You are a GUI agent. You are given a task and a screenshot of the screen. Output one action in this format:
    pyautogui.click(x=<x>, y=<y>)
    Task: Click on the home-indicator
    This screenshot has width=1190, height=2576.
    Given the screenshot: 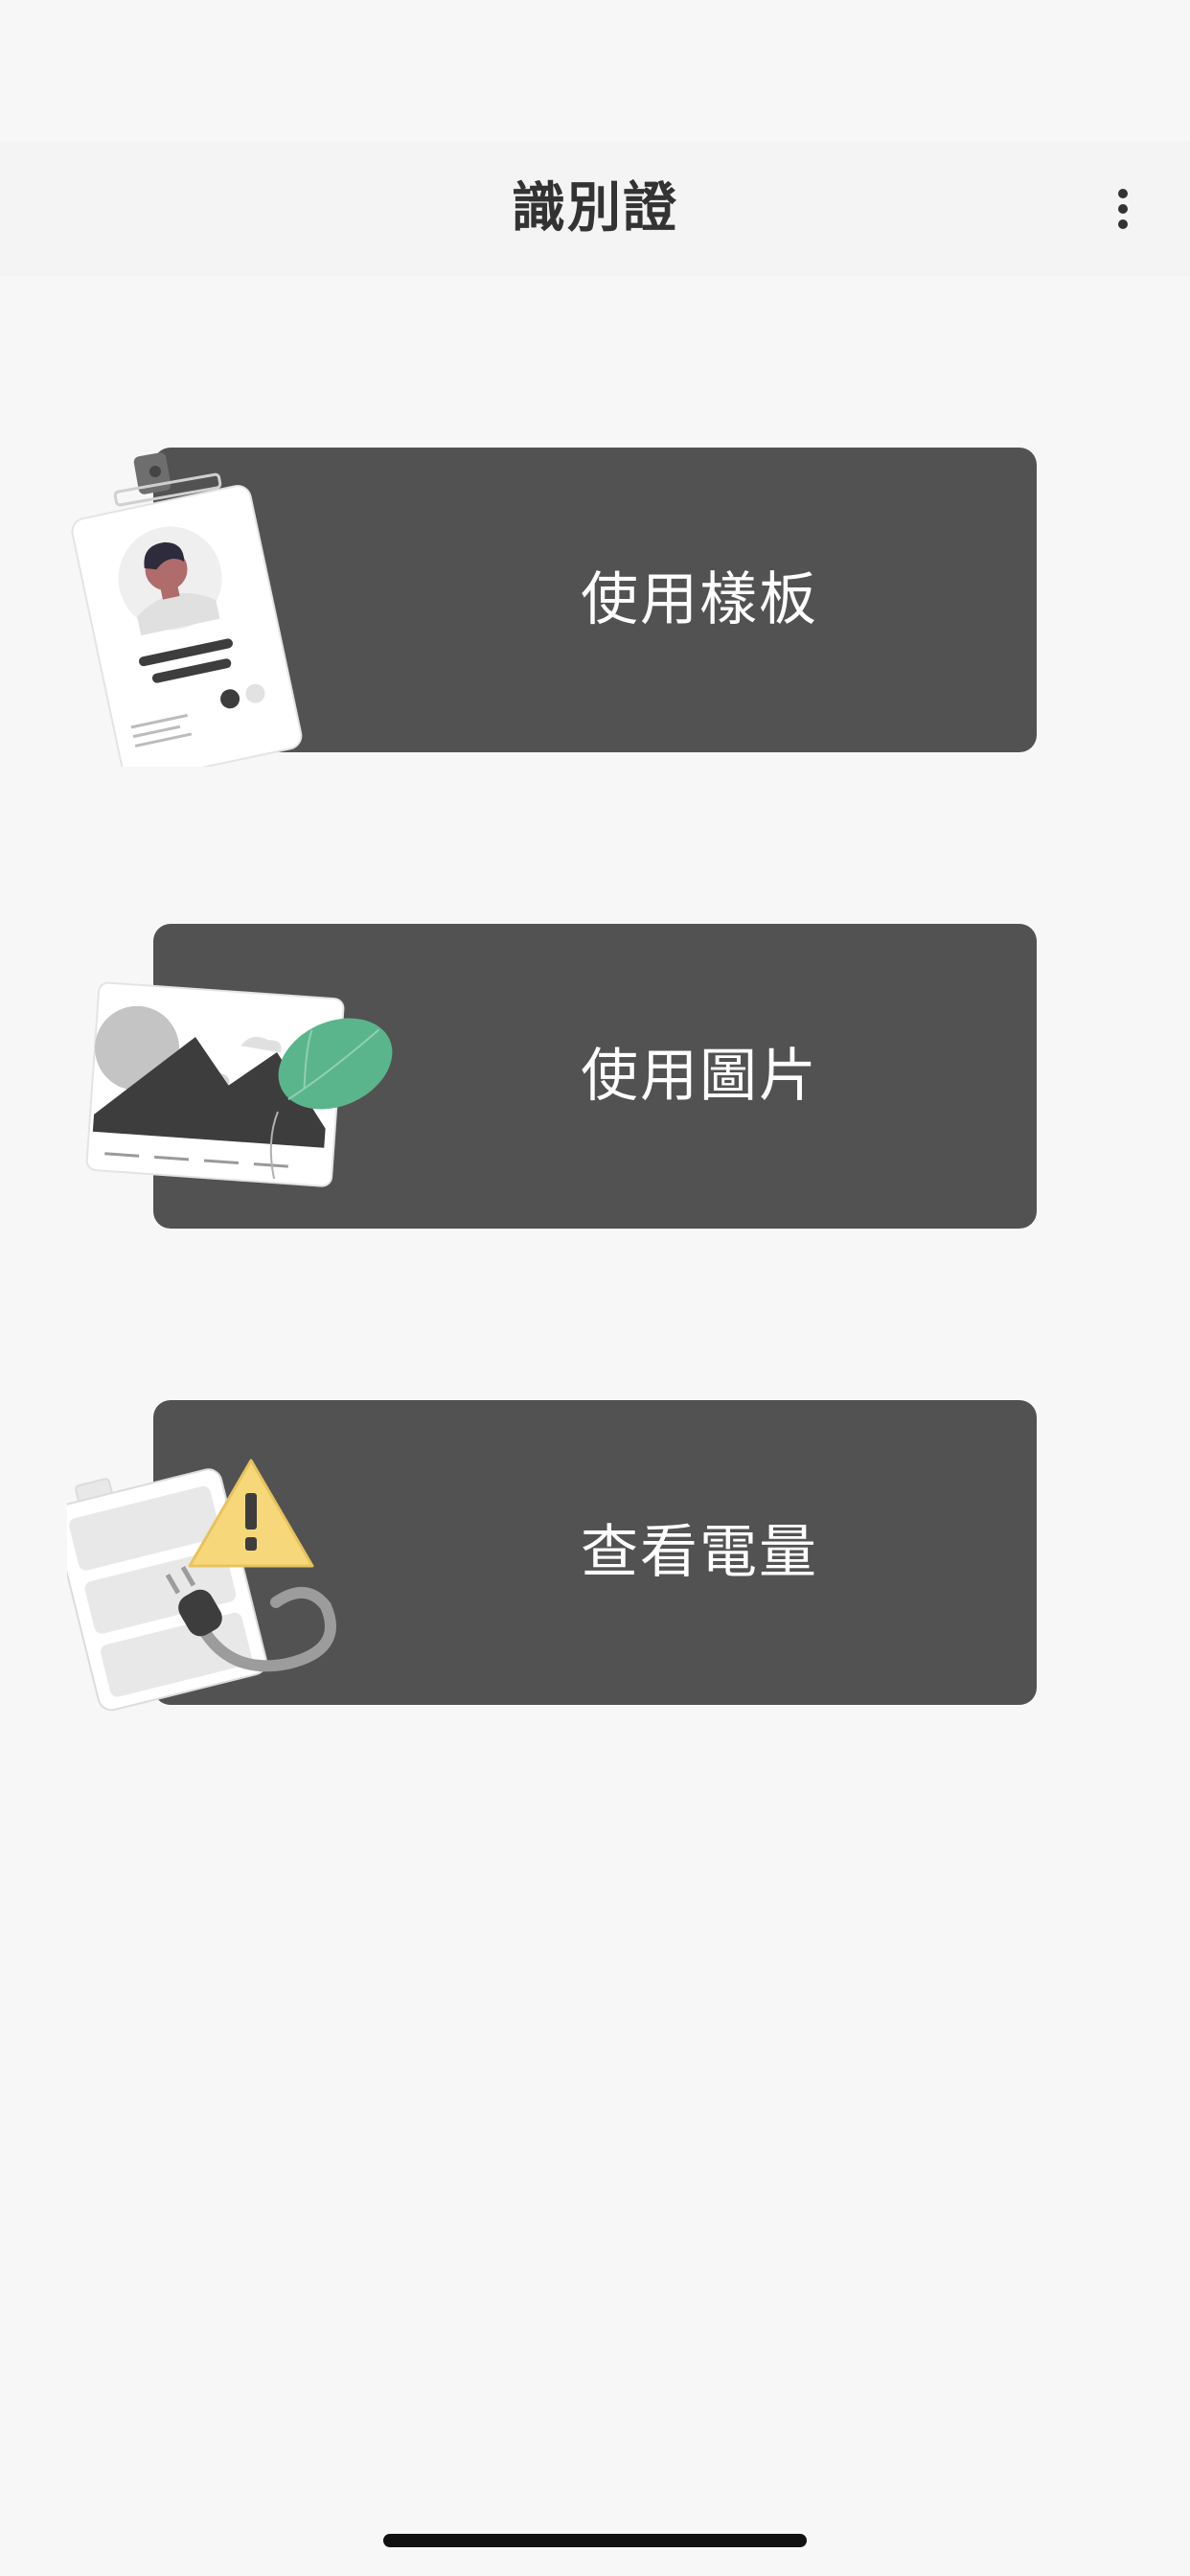 What is the action you would take?
    pyautogui.click(x=595, y=2540)
    